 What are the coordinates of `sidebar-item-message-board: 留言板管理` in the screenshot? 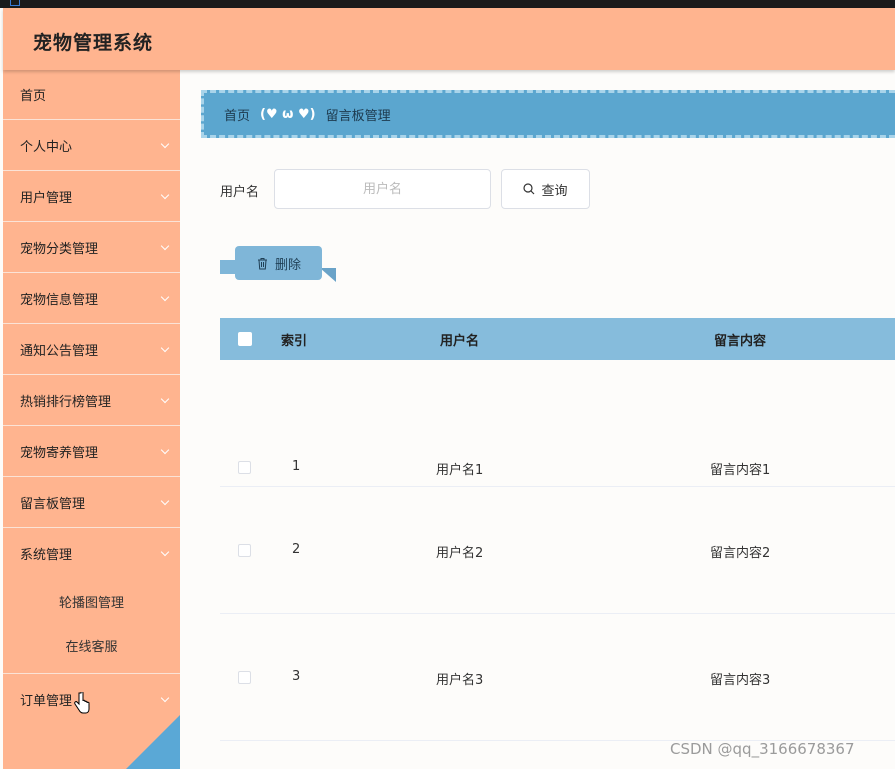 It's located at (91, 502).